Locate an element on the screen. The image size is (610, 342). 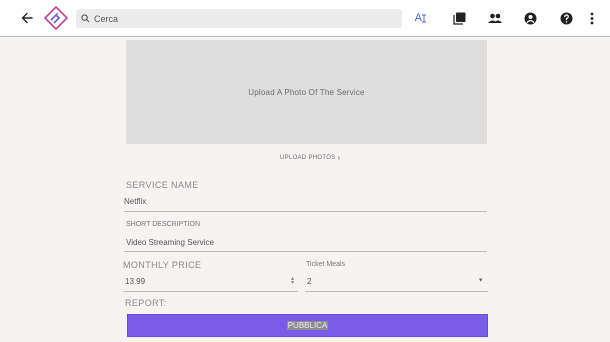
price-stepper-icon: ▴ ▾ is located at coordinates (292, 281).